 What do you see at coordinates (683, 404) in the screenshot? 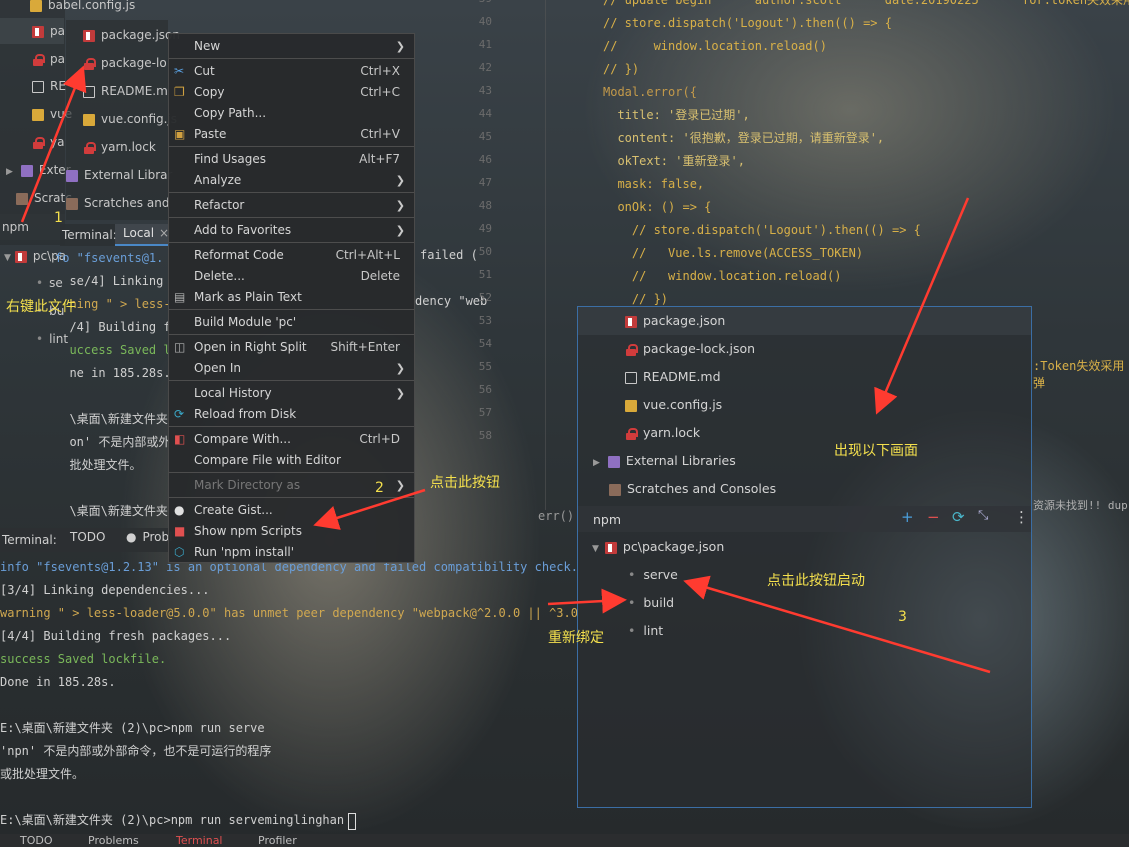
I see `npm-panel-file-label: vue.config.js` at bounding box center [683, 404].